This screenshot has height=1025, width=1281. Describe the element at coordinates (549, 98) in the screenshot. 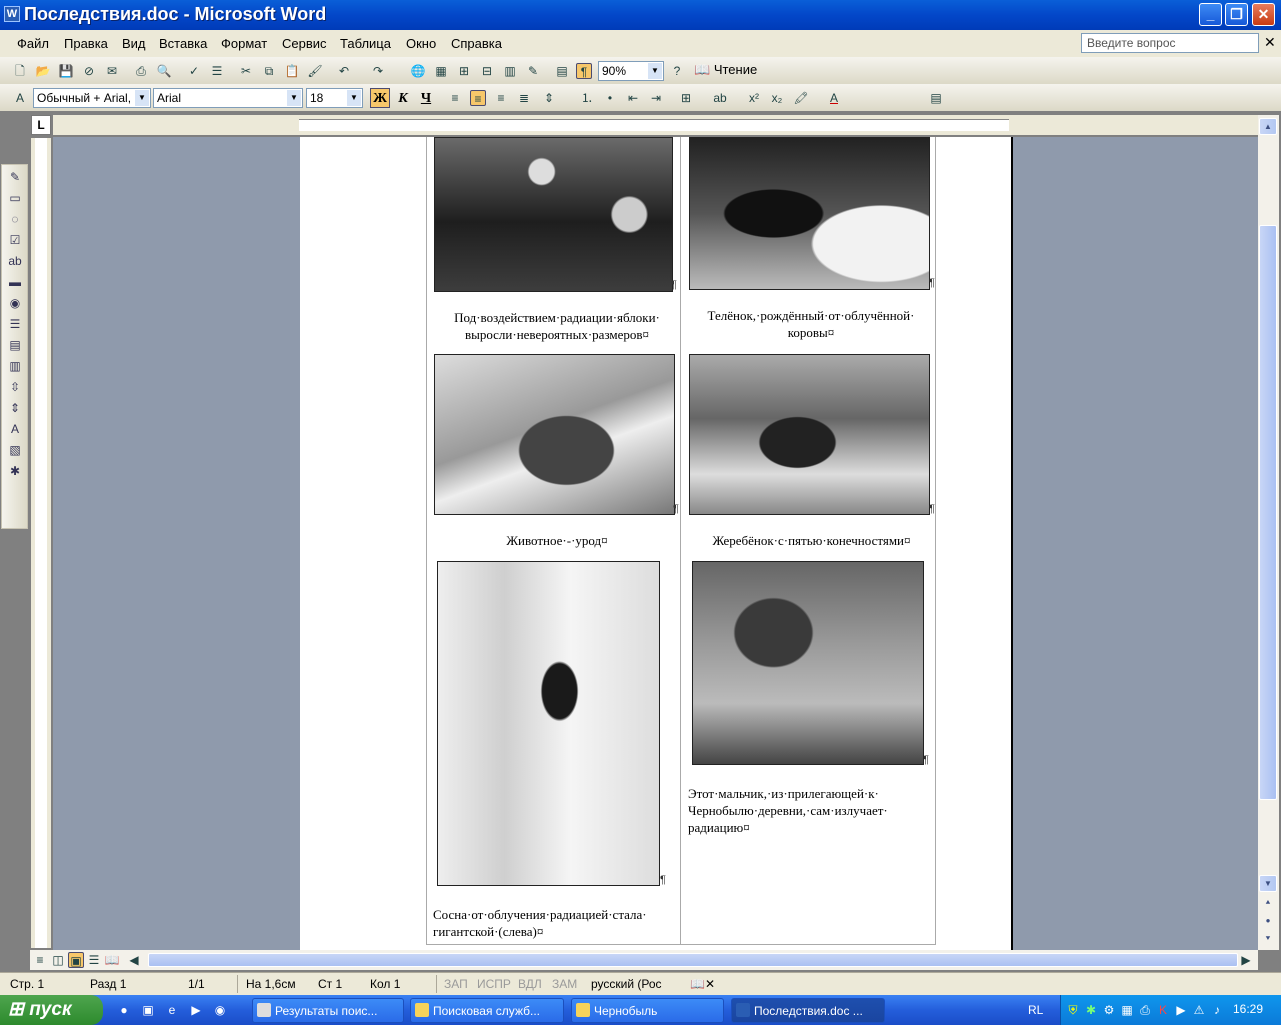

I see `line-spacing-icon: ⇕` at that location.